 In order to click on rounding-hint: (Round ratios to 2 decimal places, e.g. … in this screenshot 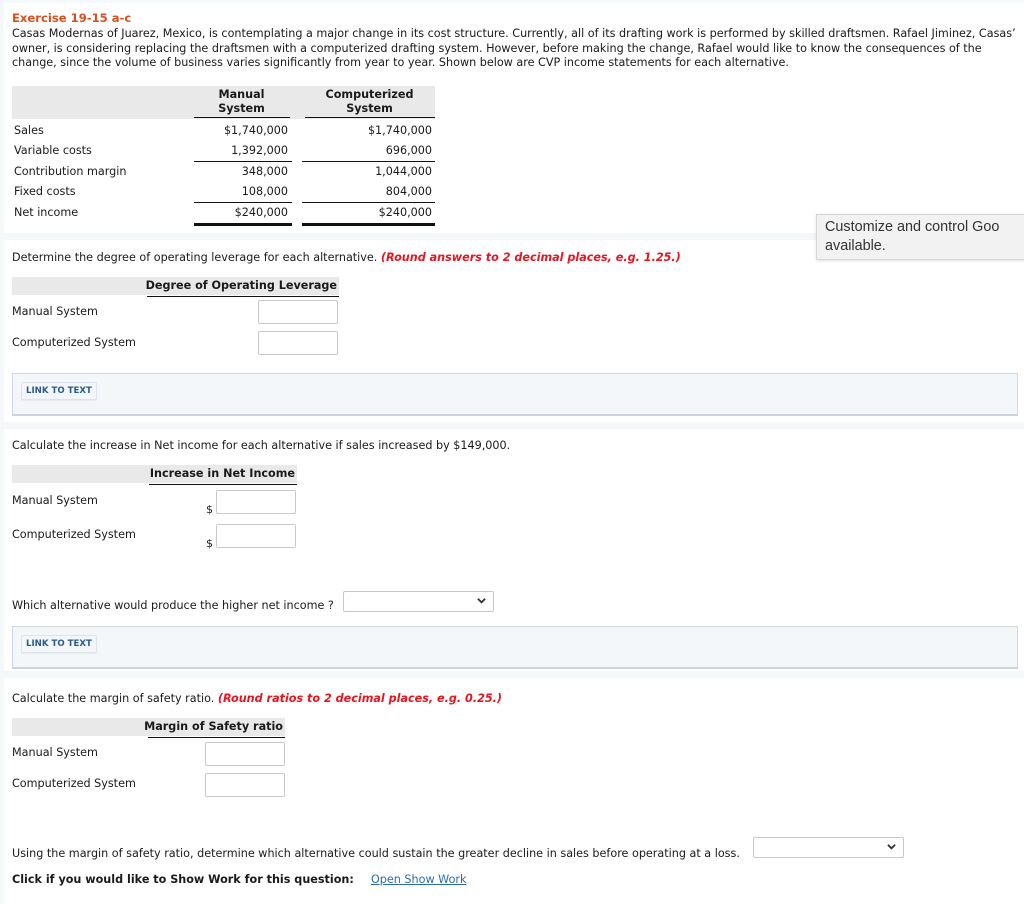, I will do `click(360, 698)`.